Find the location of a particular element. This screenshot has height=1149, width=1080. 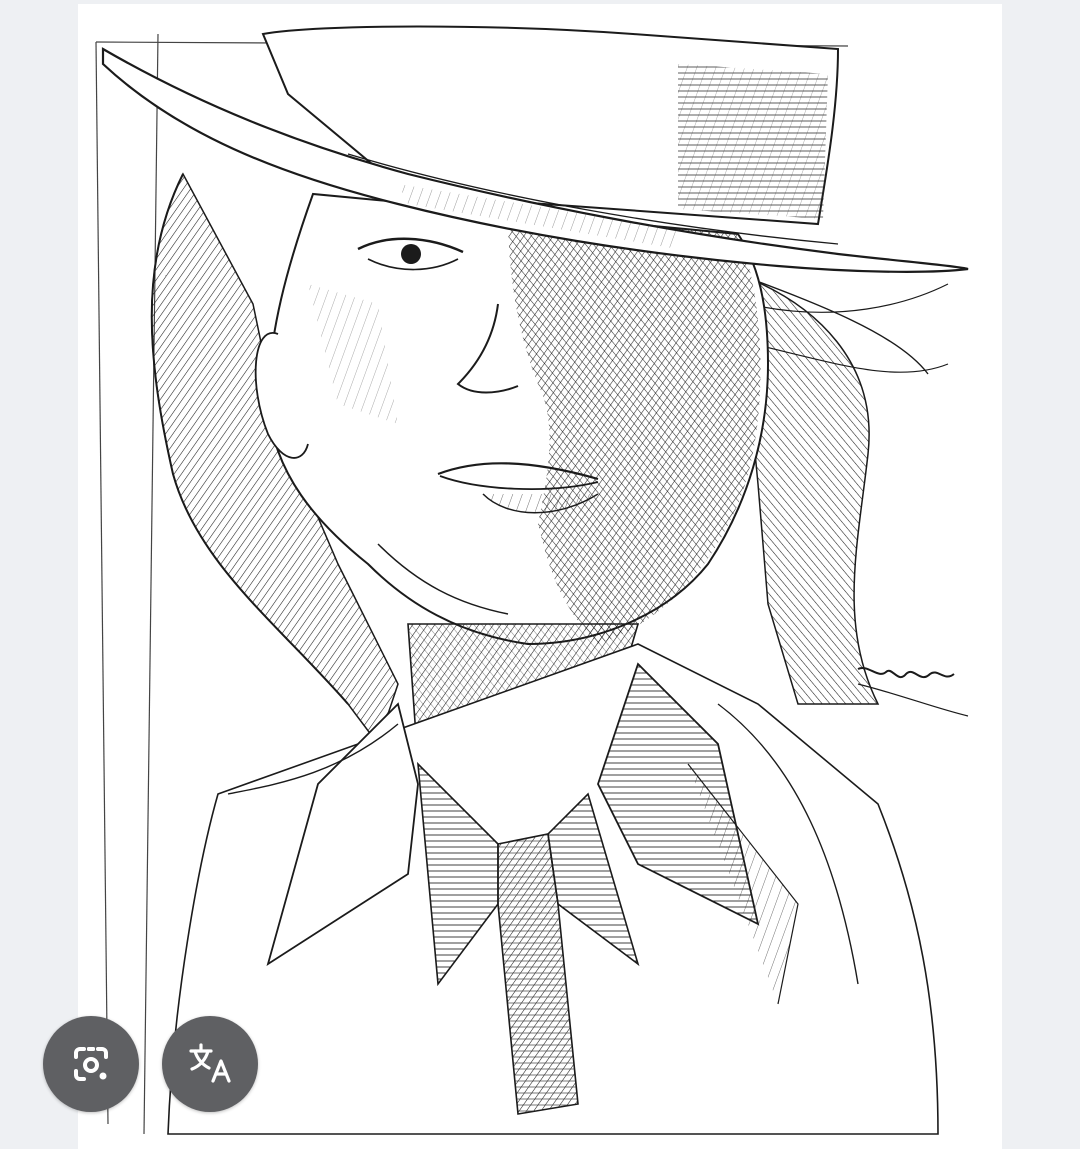

lens-camera-icon is located at coordinates (91, 1064).